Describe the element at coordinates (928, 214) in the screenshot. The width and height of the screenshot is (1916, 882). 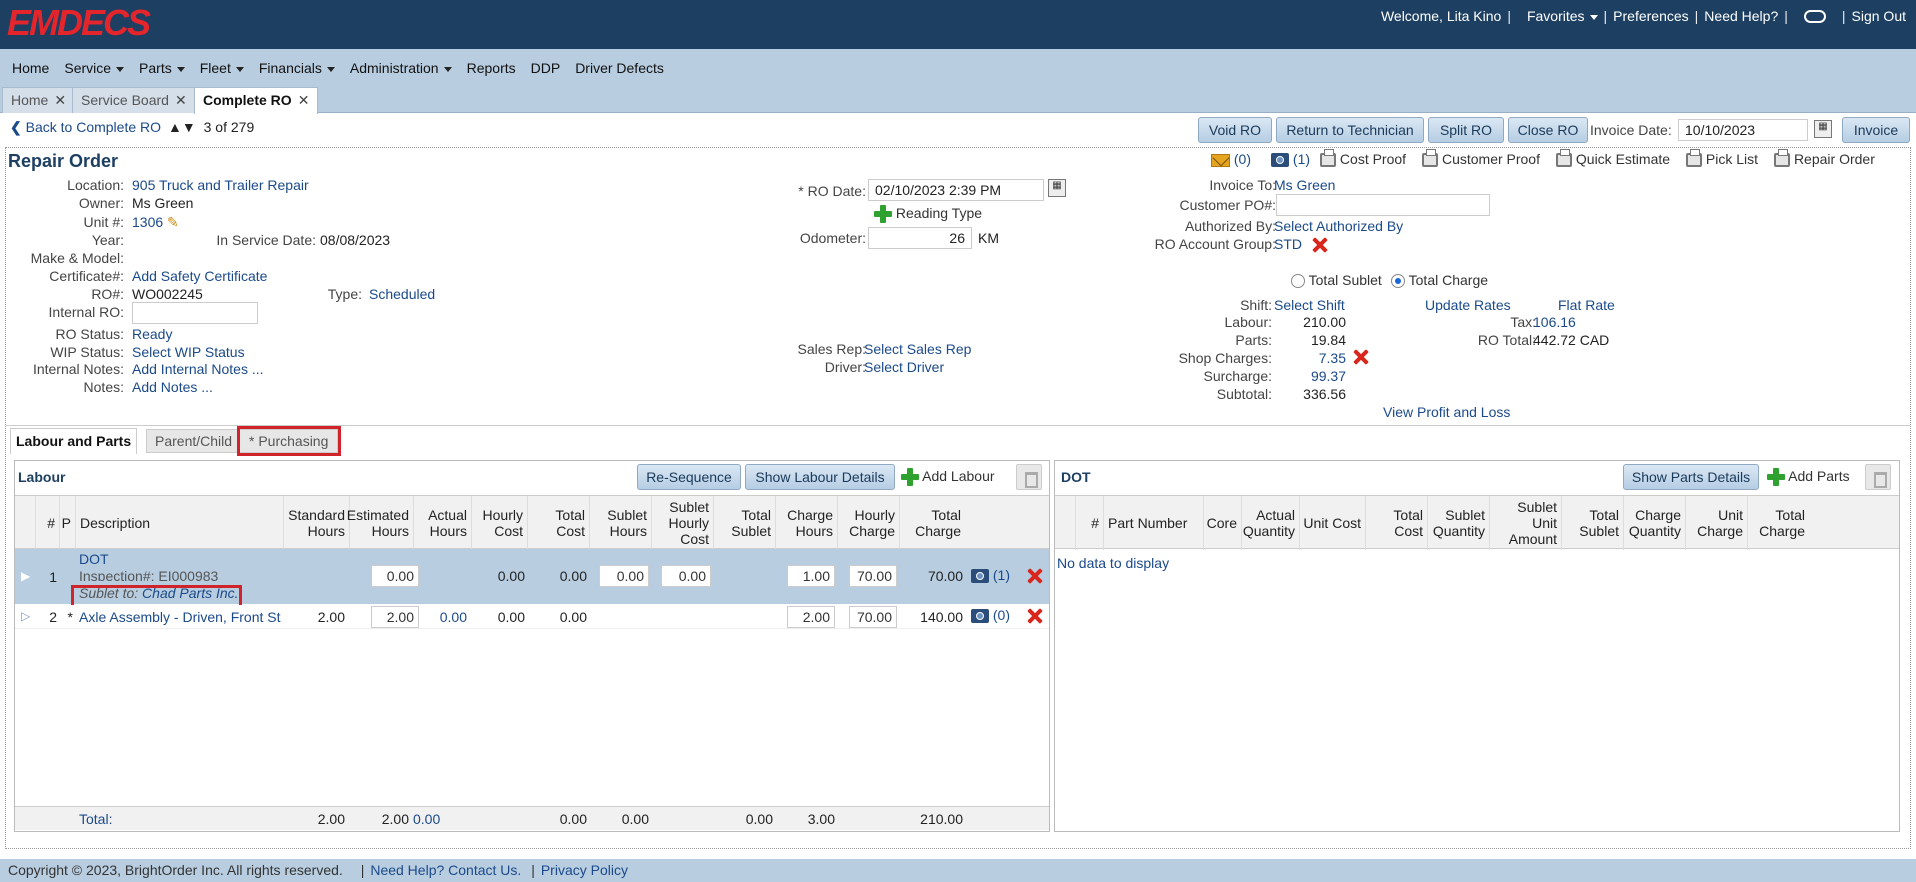
I see `add-reading-type-button: Reading Type` at that location.